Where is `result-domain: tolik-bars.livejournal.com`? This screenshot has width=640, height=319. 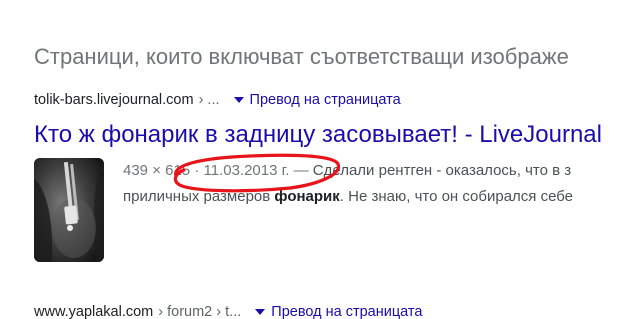
result-domain: tolik-bars.livejournal.com is located at coordinates (114, 100).